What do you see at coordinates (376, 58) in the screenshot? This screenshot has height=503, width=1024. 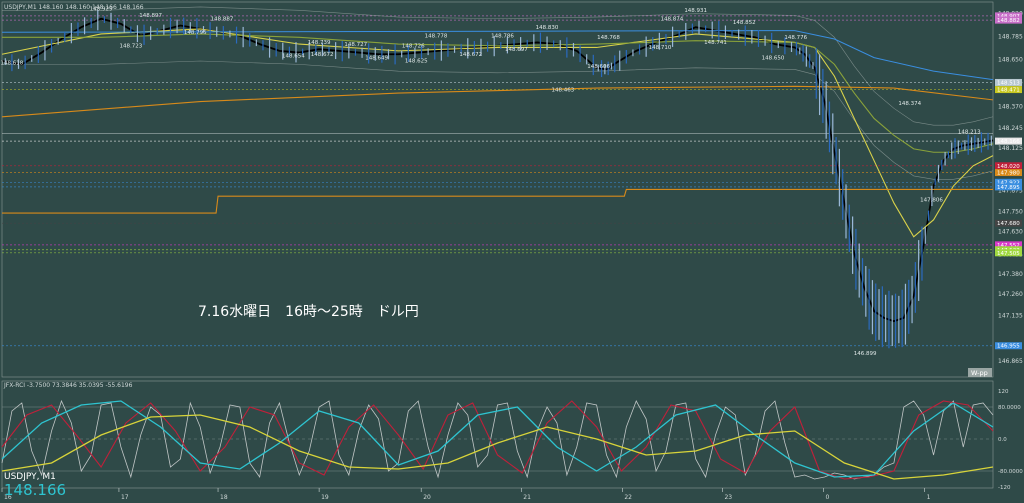 I see `price-label-10: 148.649` at bounding box center [376, 58].